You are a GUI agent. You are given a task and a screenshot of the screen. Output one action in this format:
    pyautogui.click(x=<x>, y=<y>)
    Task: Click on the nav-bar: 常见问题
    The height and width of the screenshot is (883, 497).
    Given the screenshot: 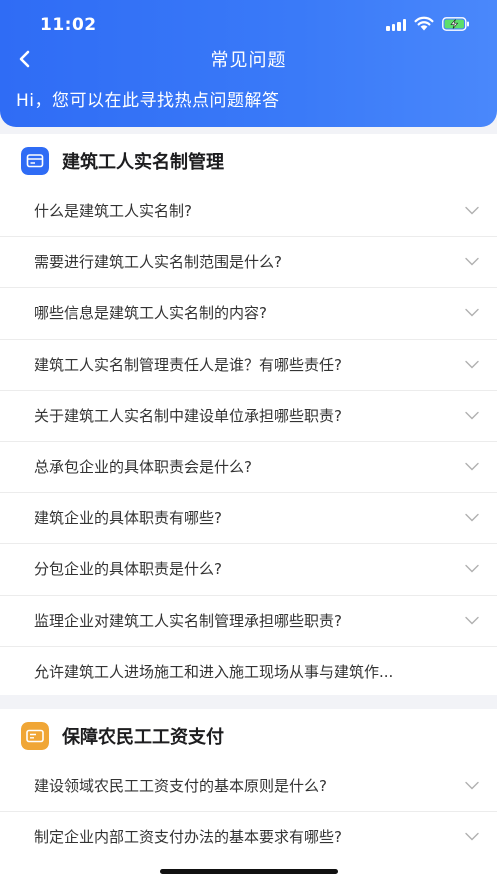 What is the action you would take?
    pyautogui.click(x=248, y=58)
    